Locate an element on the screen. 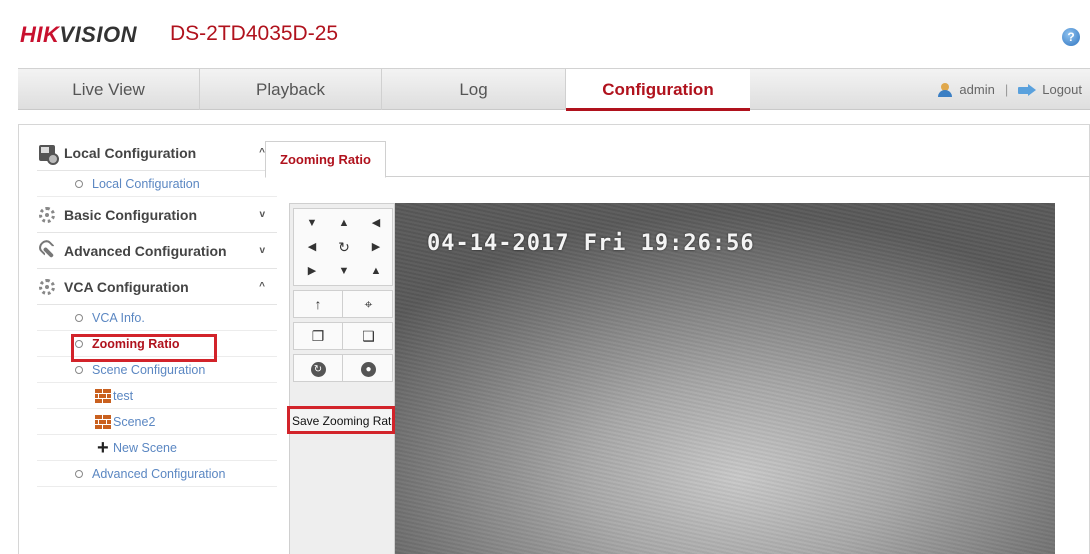 The width and height of the screenshot is (1090, 554). focus-near-icon: ❐ is located at coordinates (318, 336).